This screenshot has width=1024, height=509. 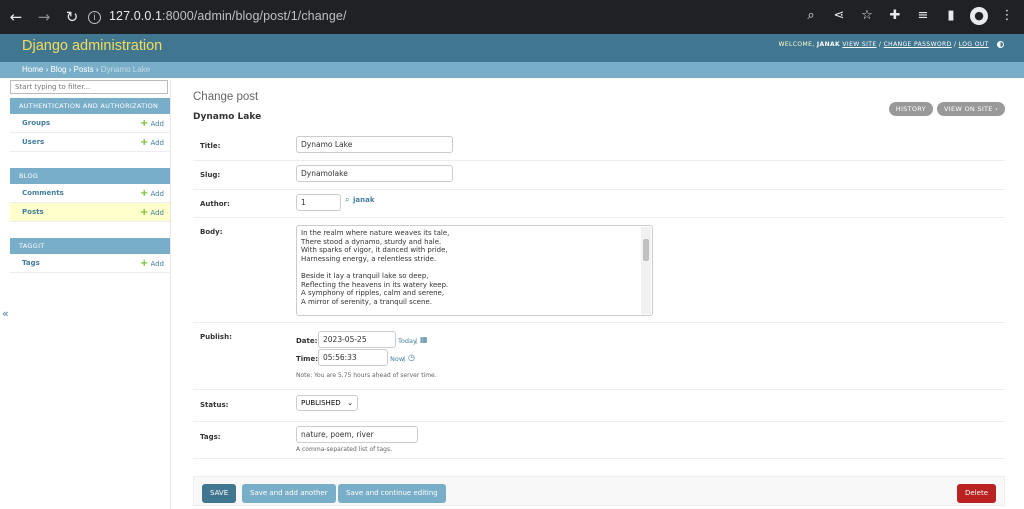 What do you see at coordinates (828, 44) in the screenshot?
I see `username: JANAK` at bounding box center [828, 44].